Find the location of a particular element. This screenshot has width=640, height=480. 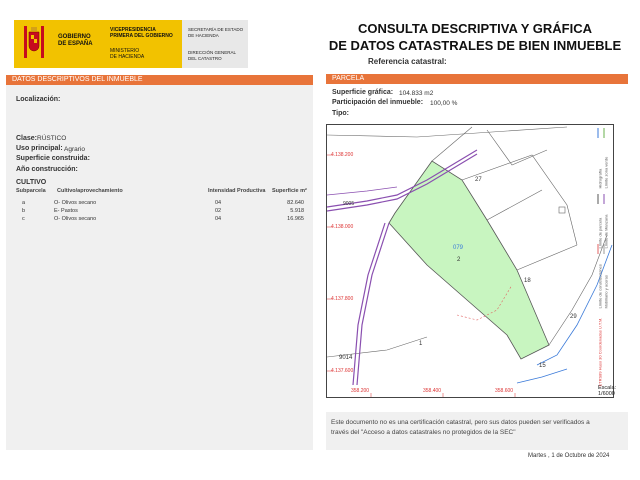

y-tick-label: 4.137.800 is located at coordinates (342, 299).